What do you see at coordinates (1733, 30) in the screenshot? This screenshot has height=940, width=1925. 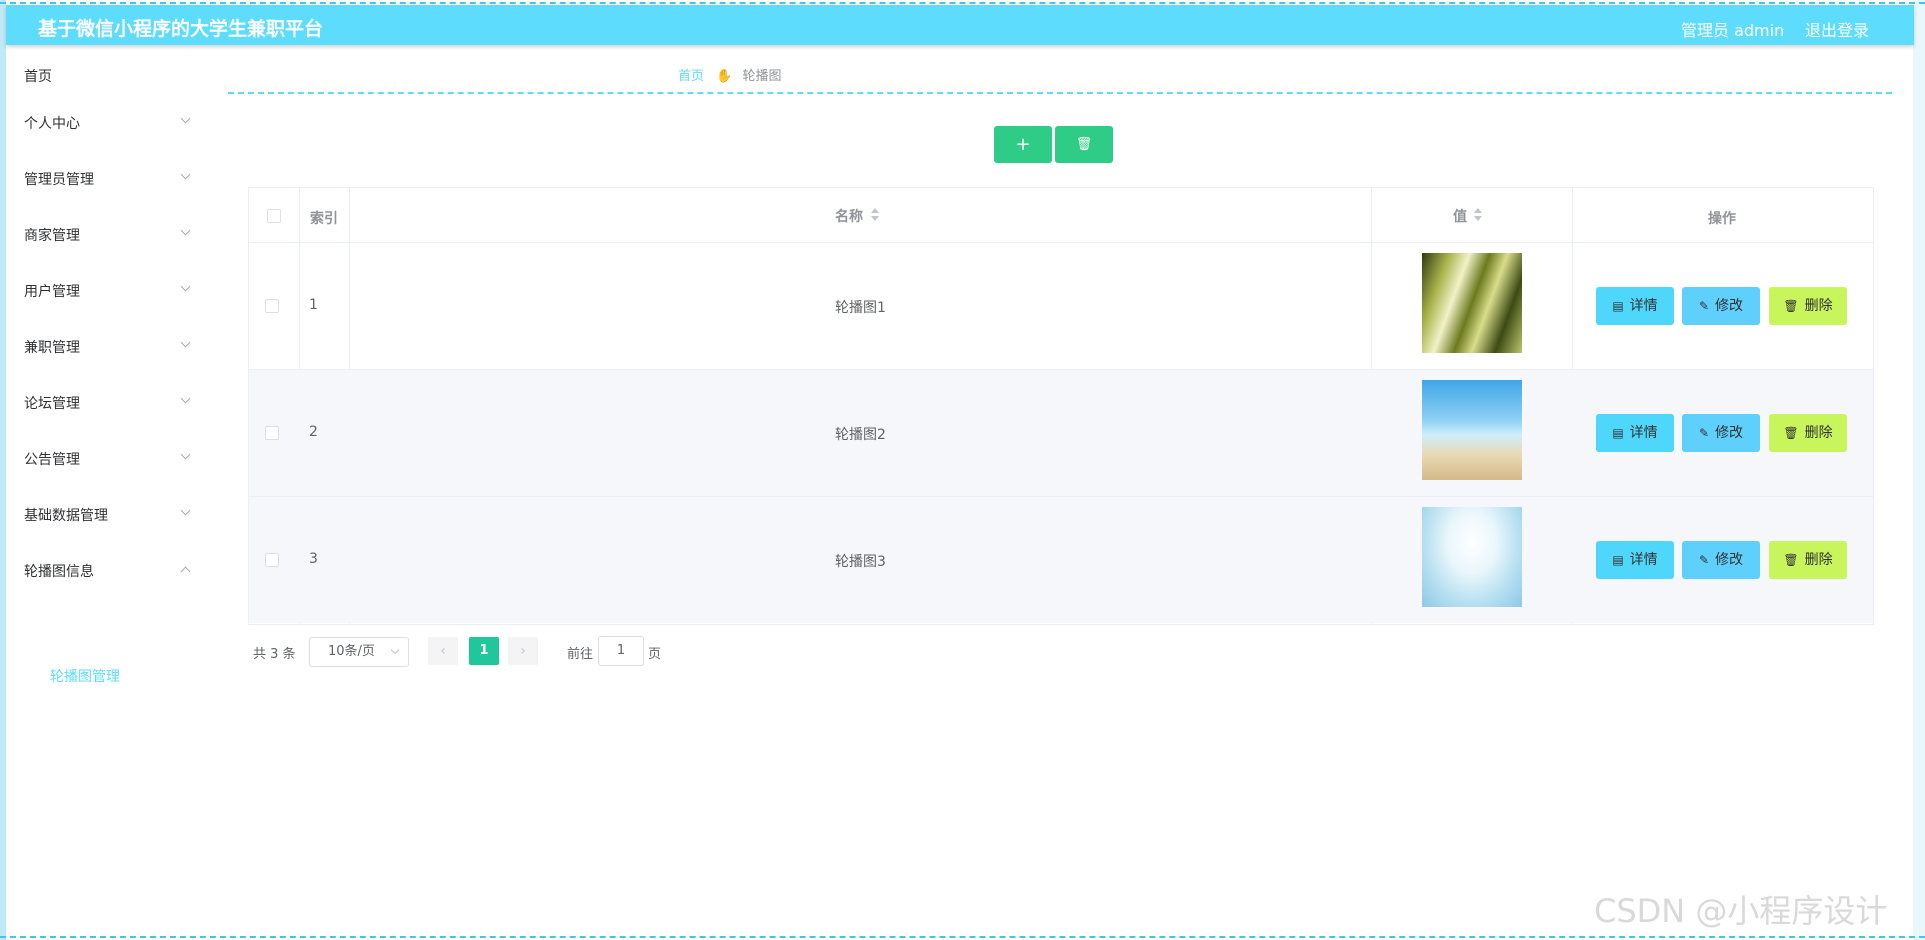 I see `current-user: 管理员 admin` at bounding box center [1733, 30].